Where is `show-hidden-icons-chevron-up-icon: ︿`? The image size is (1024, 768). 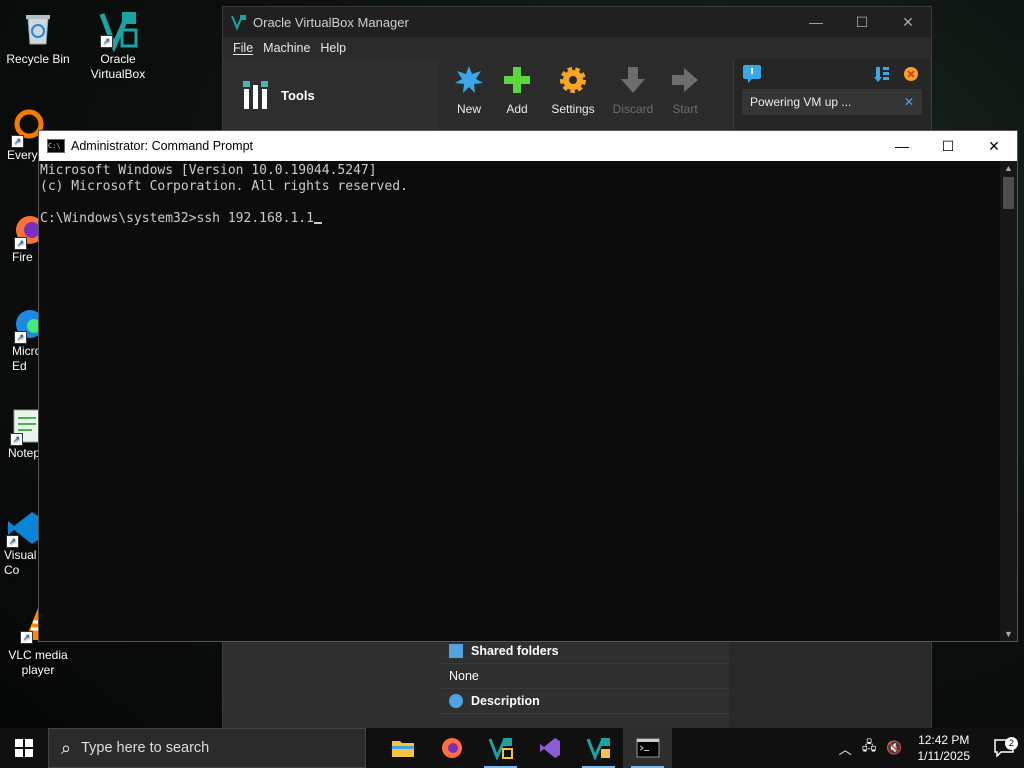
show-hidden-icons-chevron-up-icon: ︿ is located at coordinates (845, 748).